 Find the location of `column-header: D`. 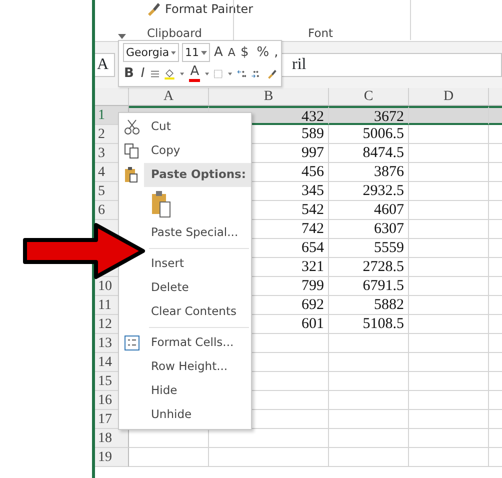

column-header: D is located at coordinates (449, 97).